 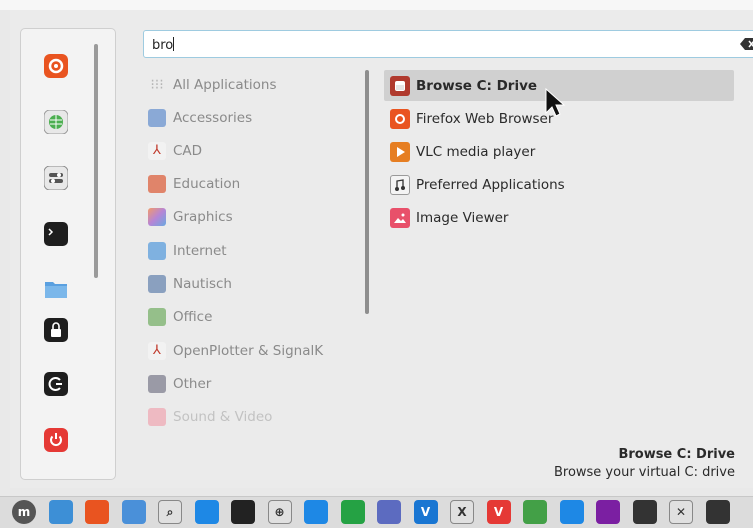 I want to click on category-cad: ⅄ CAD, so click(x=253, y=151).